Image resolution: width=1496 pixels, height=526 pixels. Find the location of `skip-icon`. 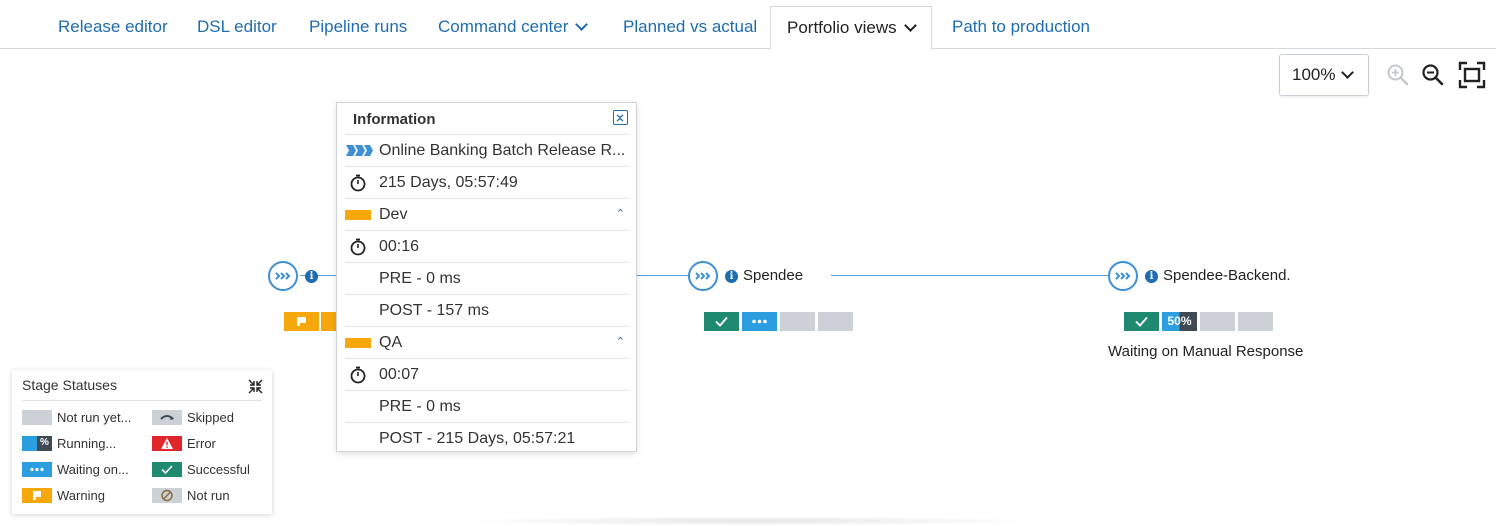

skip-icon is located at coordinates (167, 417).